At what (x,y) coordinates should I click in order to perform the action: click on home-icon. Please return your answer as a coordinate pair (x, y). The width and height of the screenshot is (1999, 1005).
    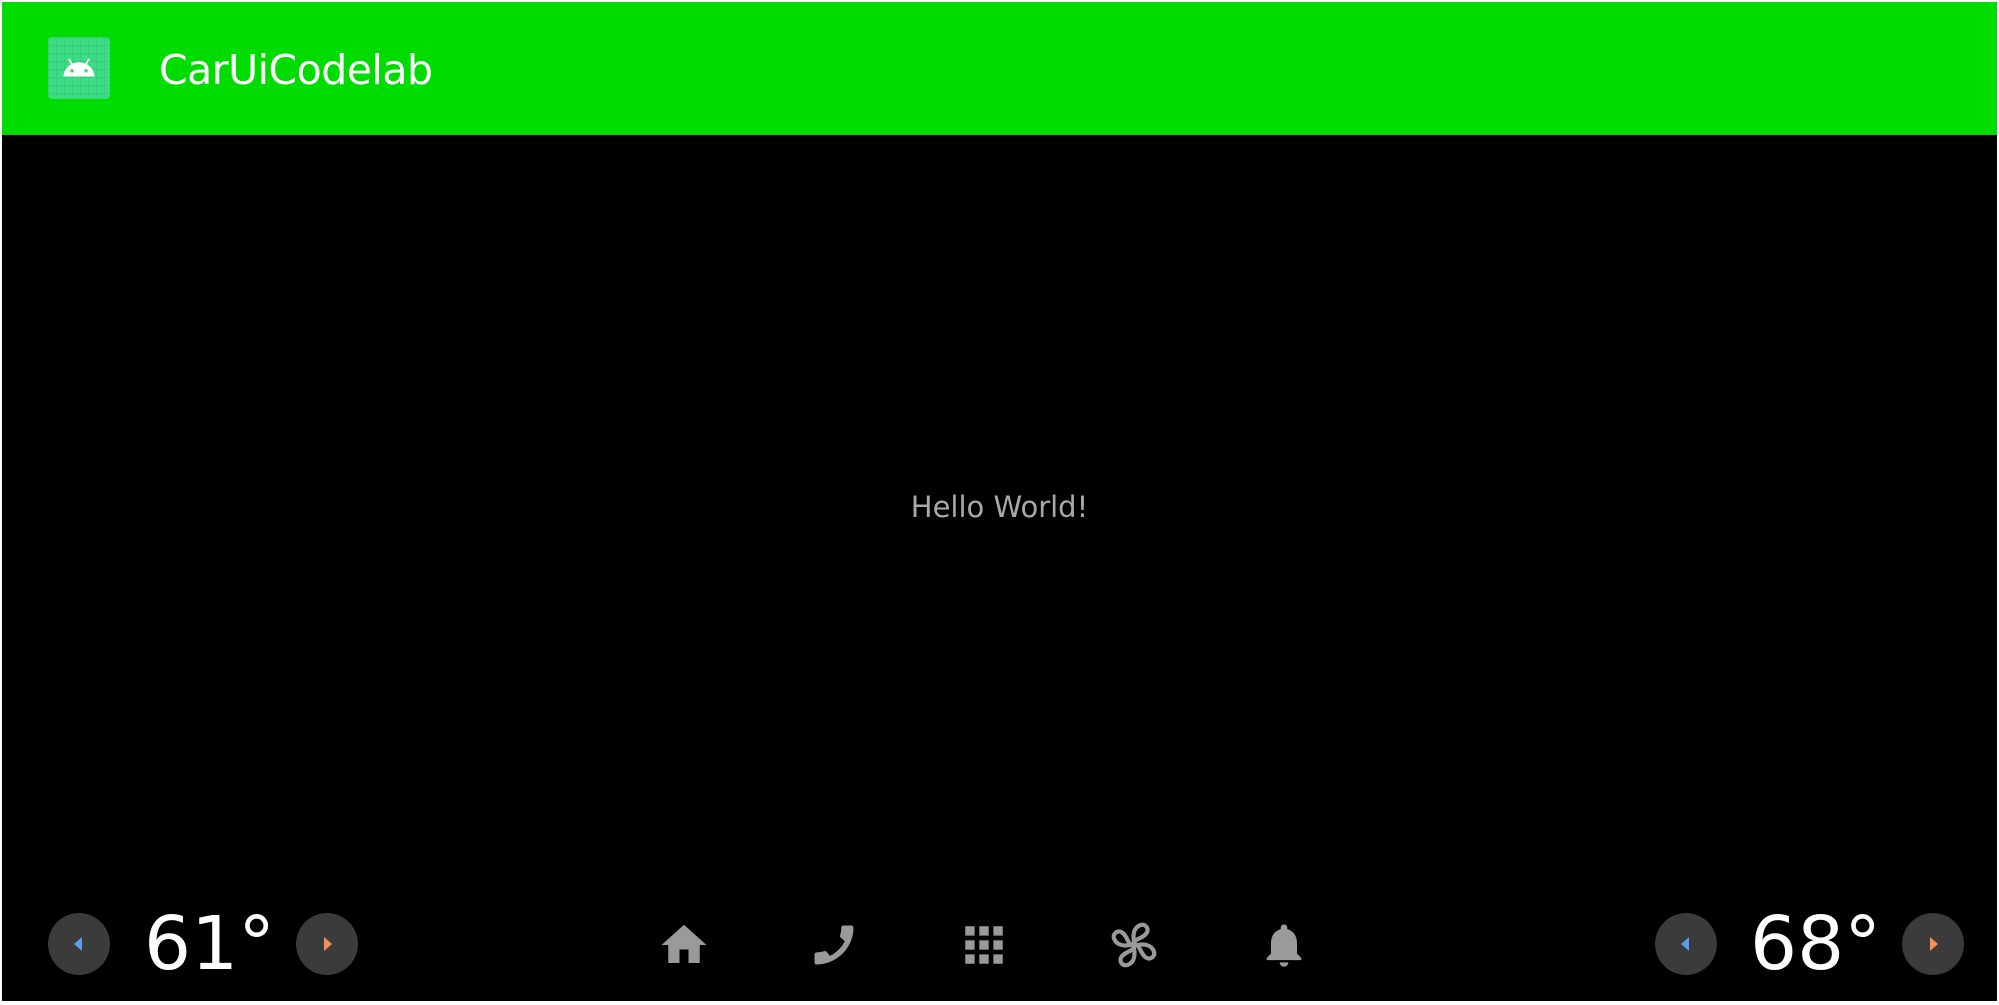
    Looking at the image, I should click on (684, 943).